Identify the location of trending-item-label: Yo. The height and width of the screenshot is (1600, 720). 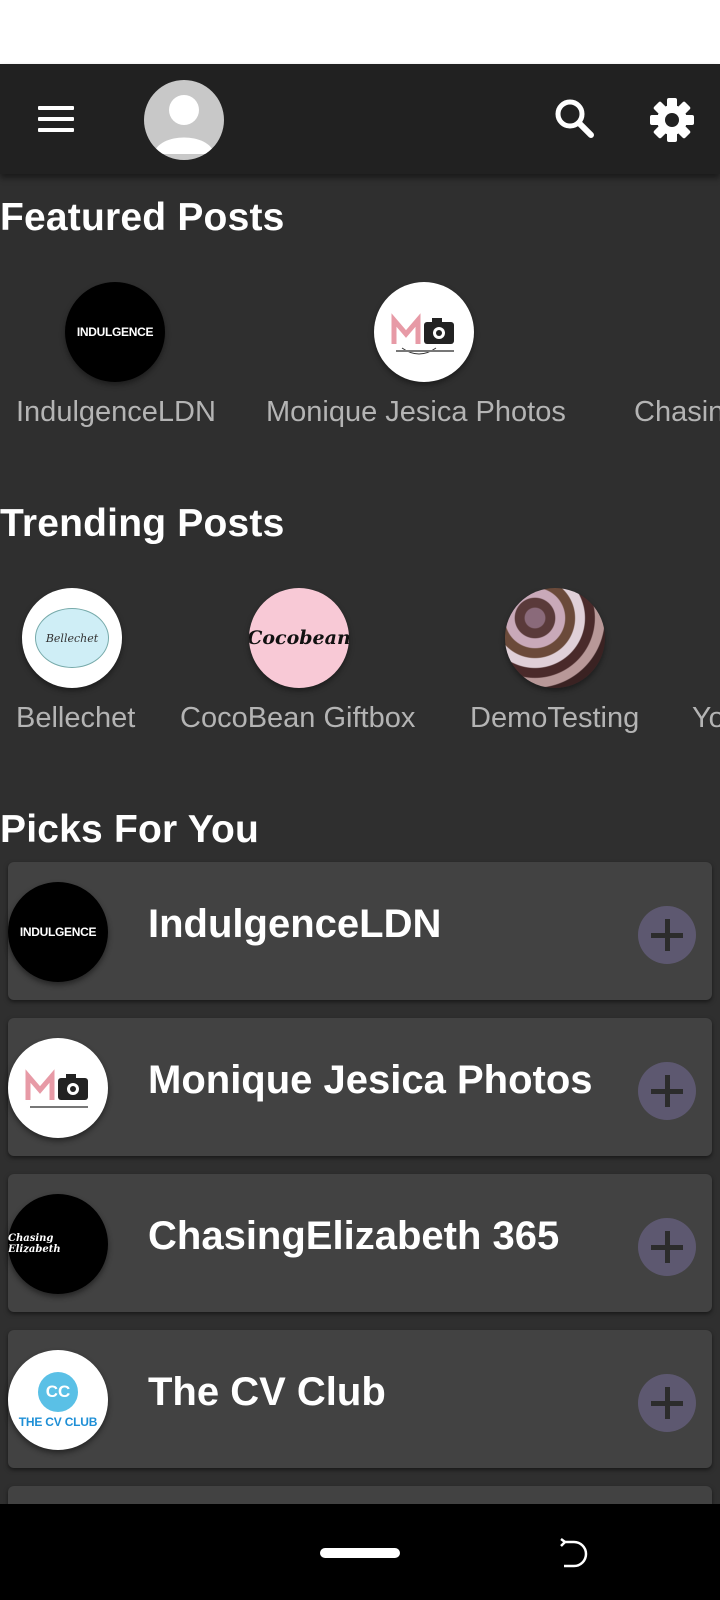
(706, 718).